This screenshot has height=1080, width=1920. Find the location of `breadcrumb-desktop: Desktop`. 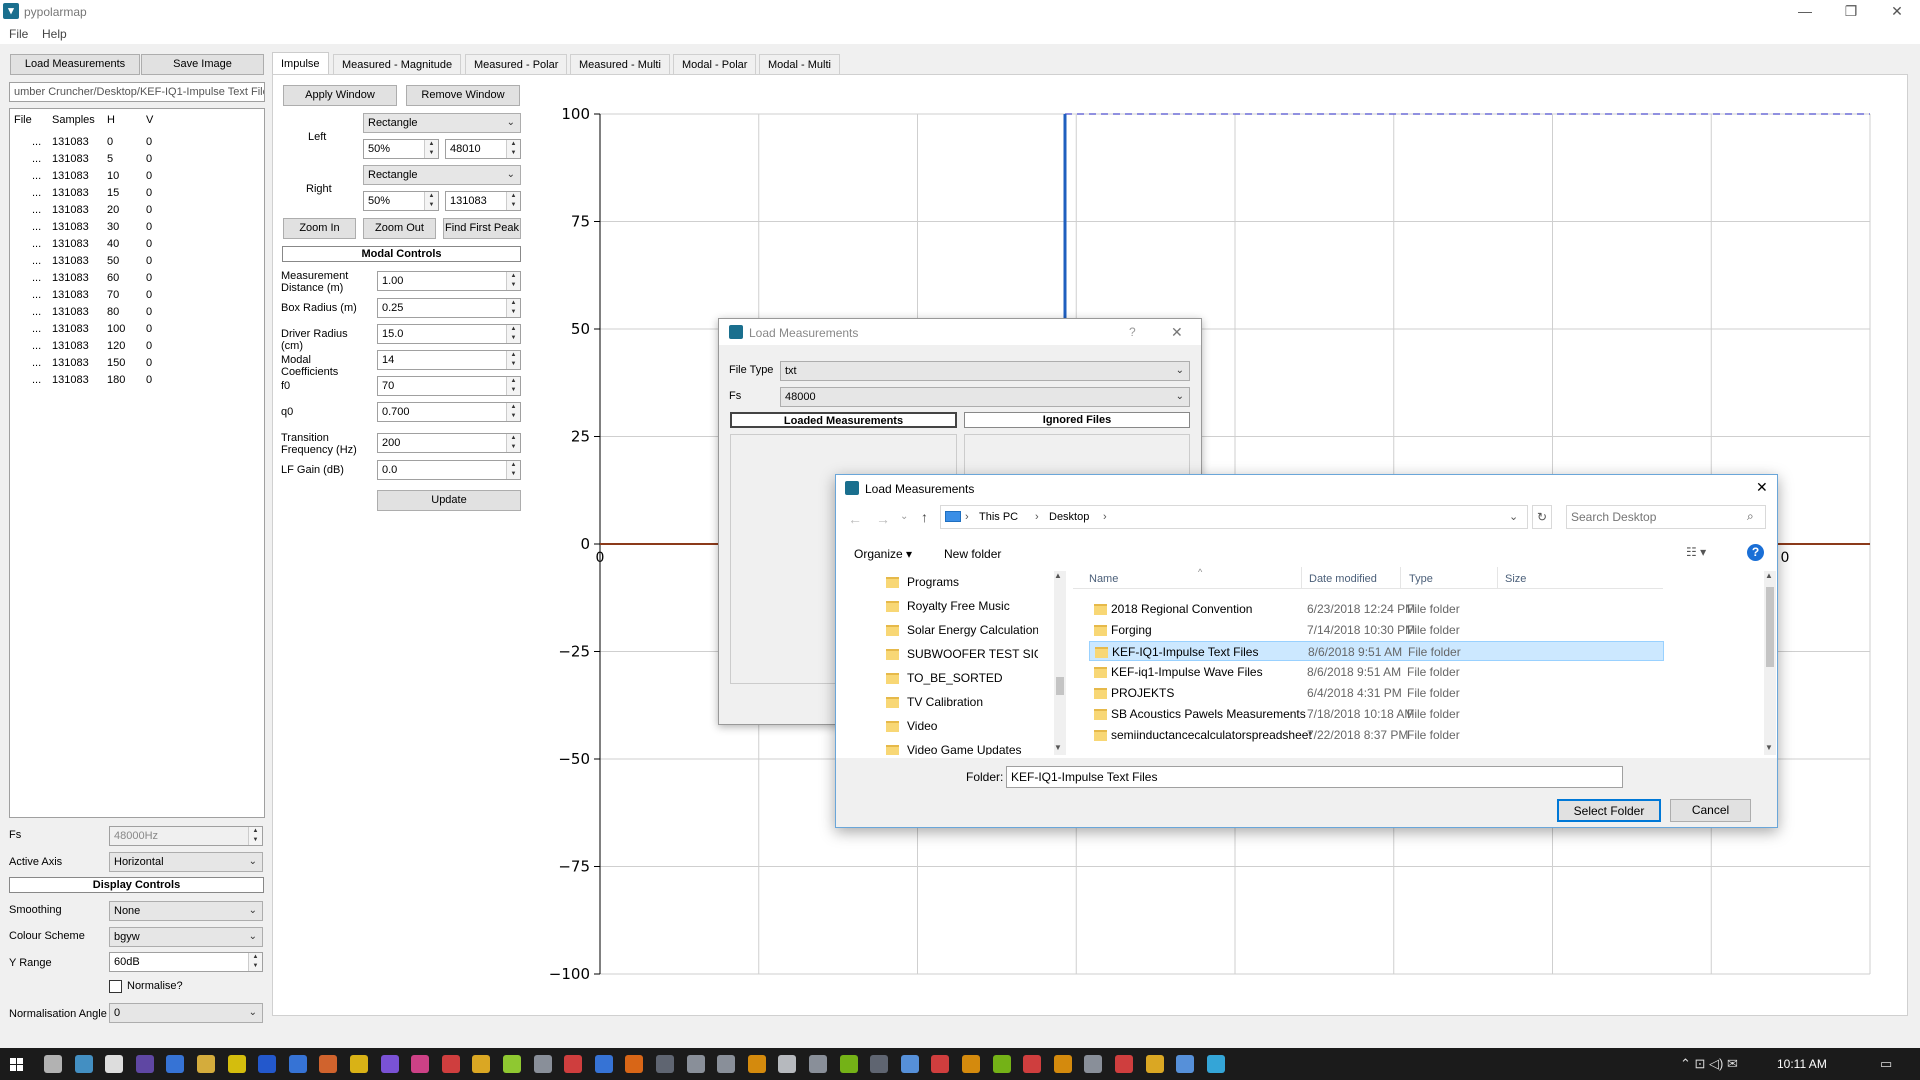

breadcrumb-desktop: Desktop is located at coordinates (1069, 517).